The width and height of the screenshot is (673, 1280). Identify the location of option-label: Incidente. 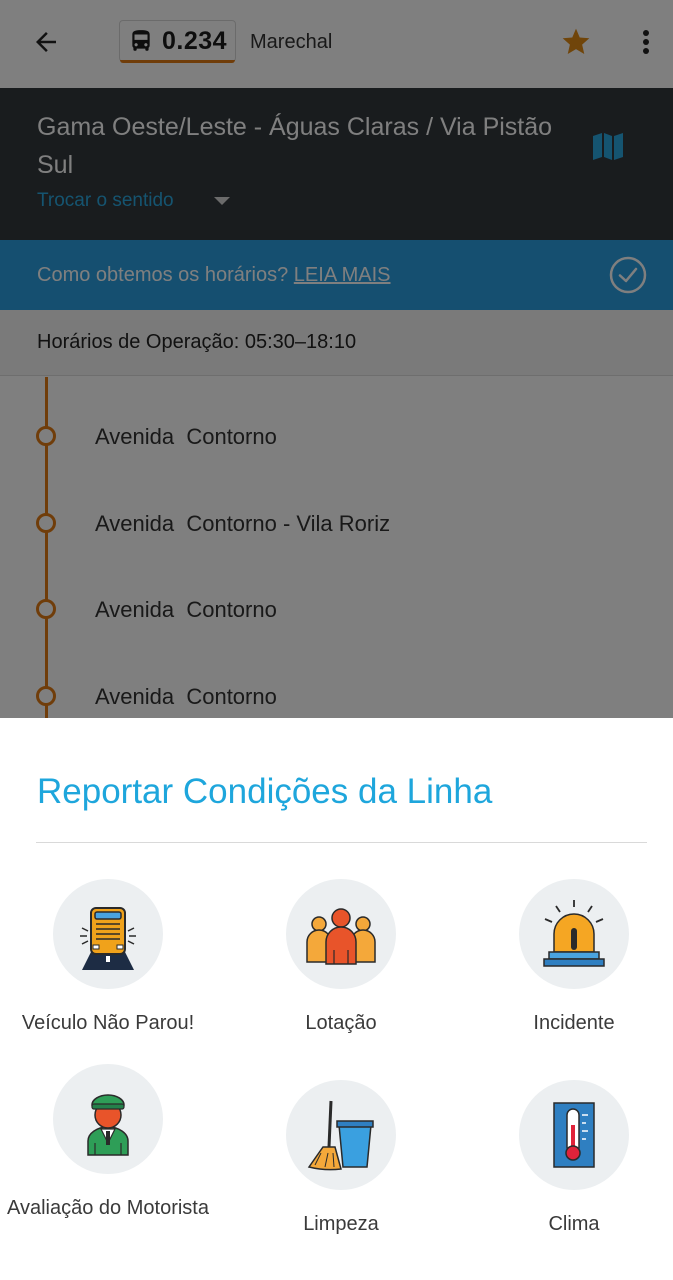
(574, 1023).